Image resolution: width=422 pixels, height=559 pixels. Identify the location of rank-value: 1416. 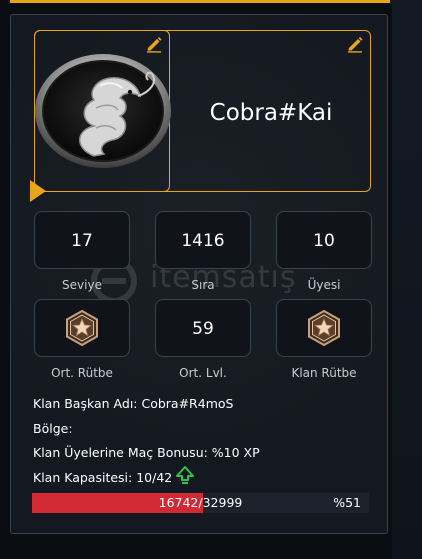
(203, 241).